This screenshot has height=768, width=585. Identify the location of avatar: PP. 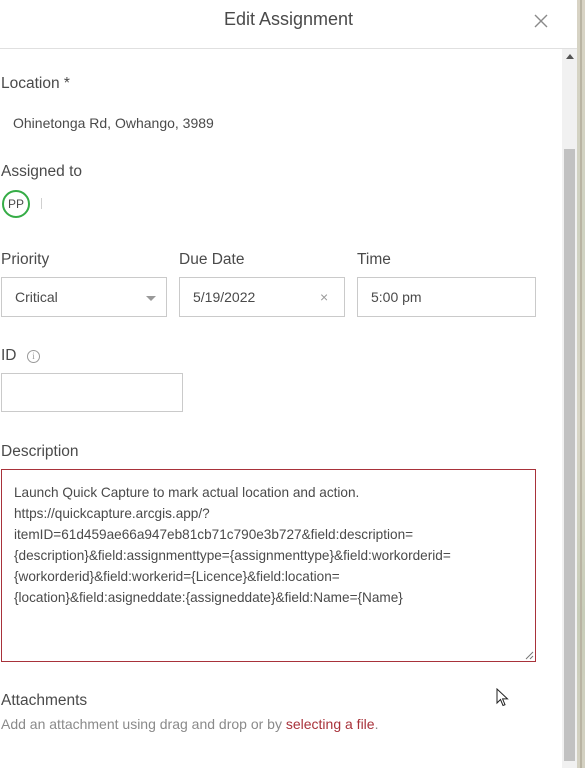
(16, 204).